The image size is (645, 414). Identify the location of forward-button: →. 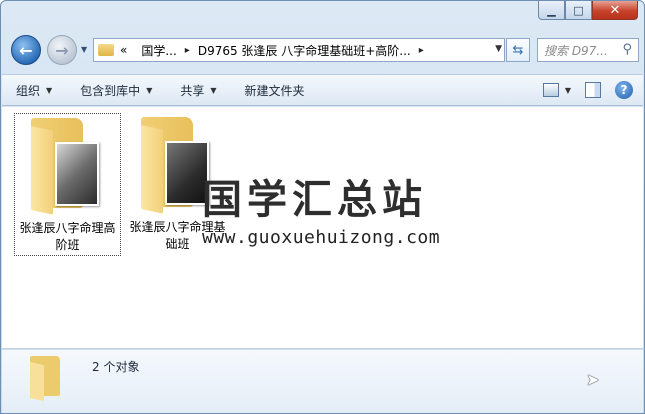
(62, 50).